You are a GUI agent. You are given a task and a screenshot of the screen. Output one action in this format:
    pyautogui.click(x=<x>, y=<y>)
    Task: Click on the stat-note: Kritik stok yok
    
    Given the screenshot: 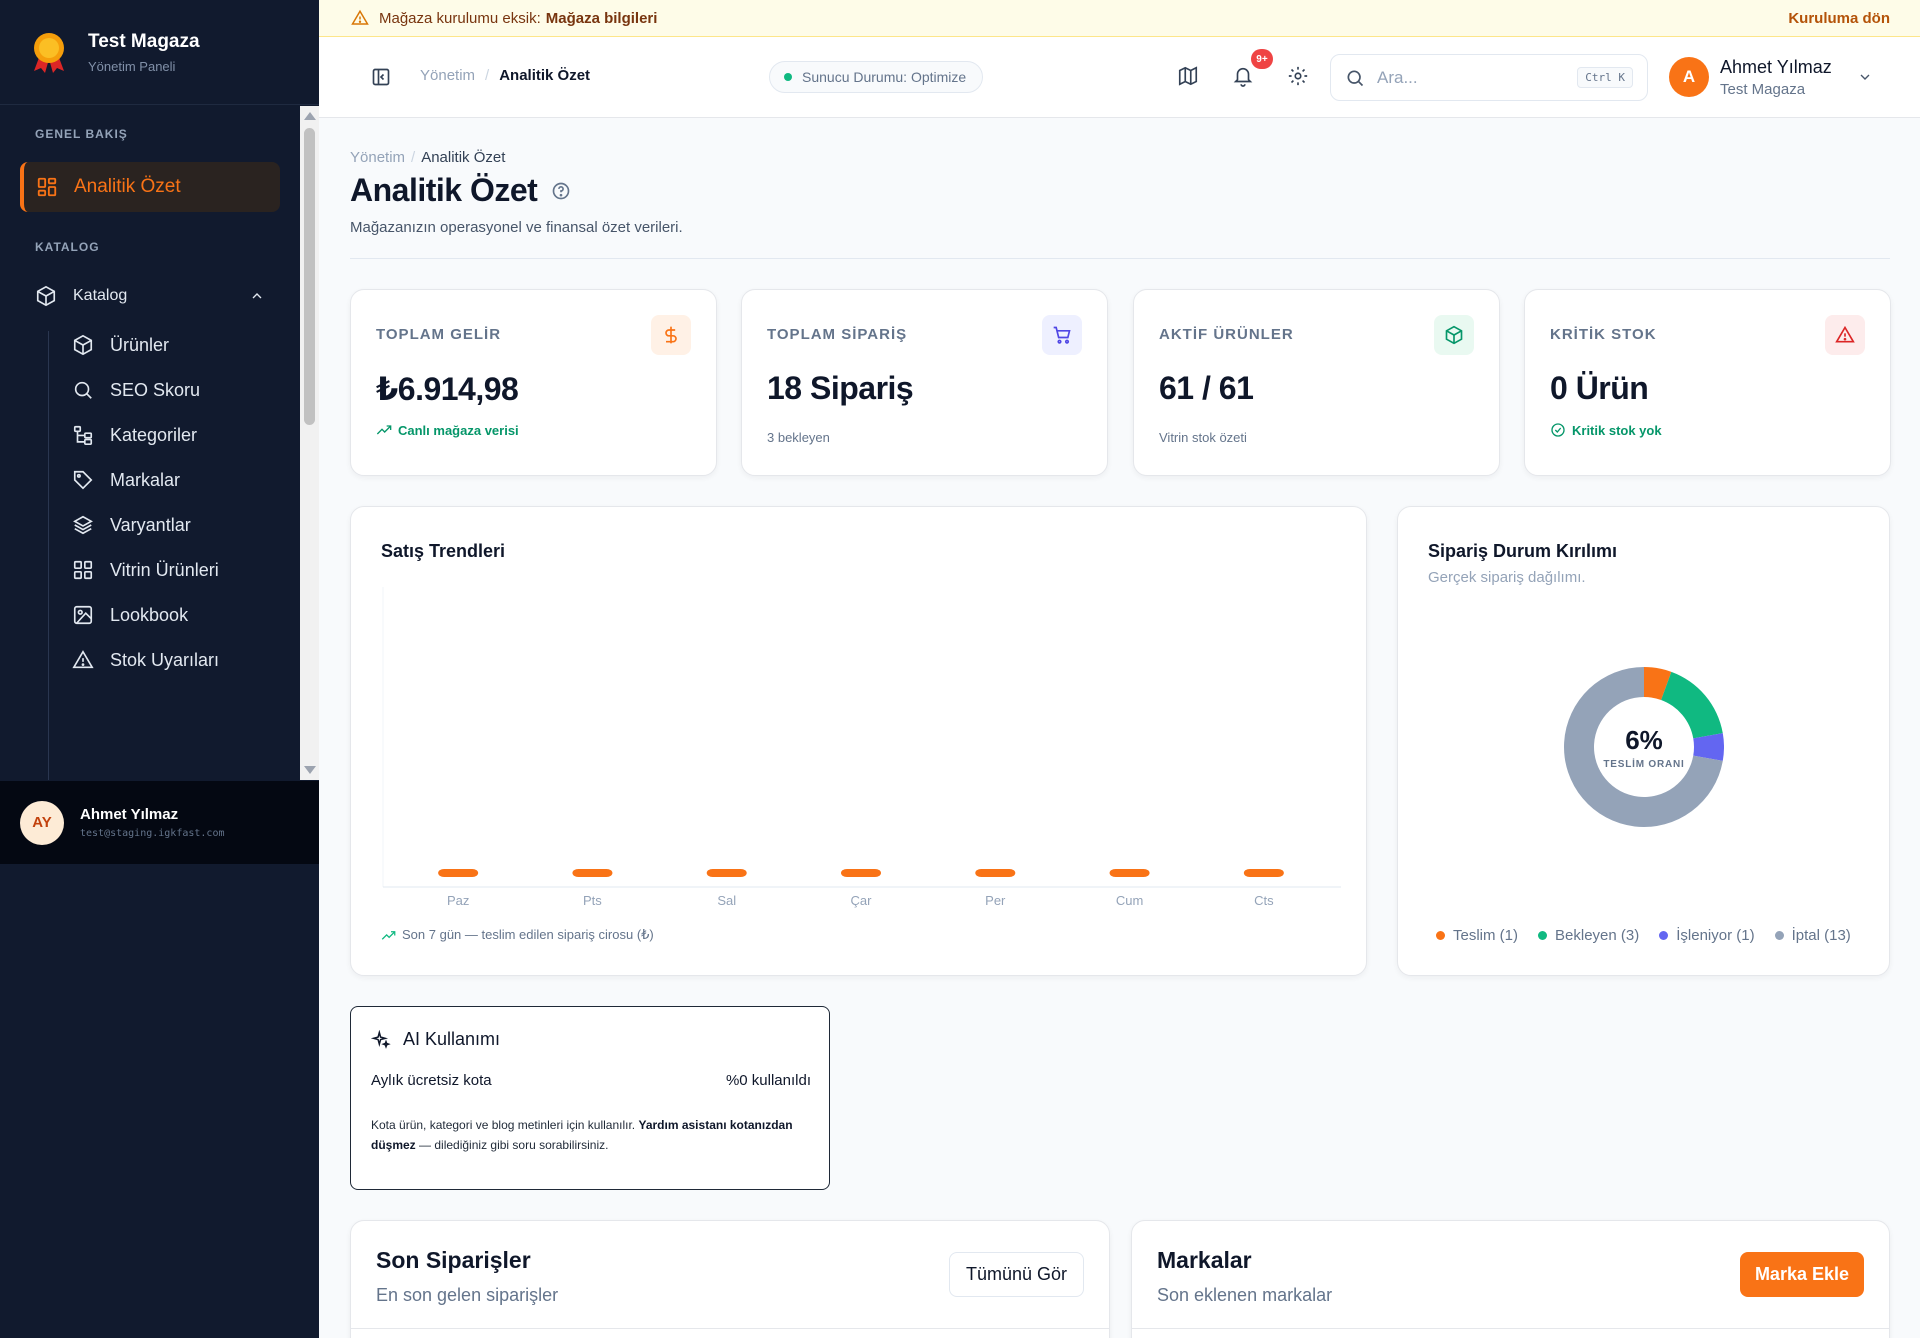 What is the action you would take?
    pyautogui.click(x=1606, y=430)
    